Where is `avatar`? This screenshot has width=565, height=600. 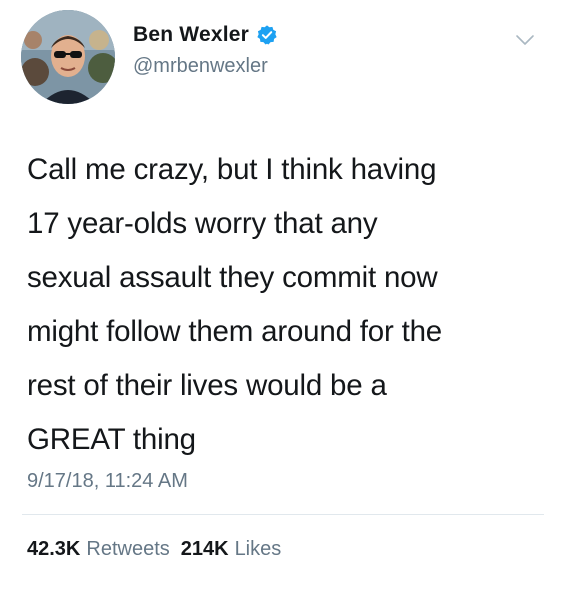
avatar is located at coordinates (68, 57).